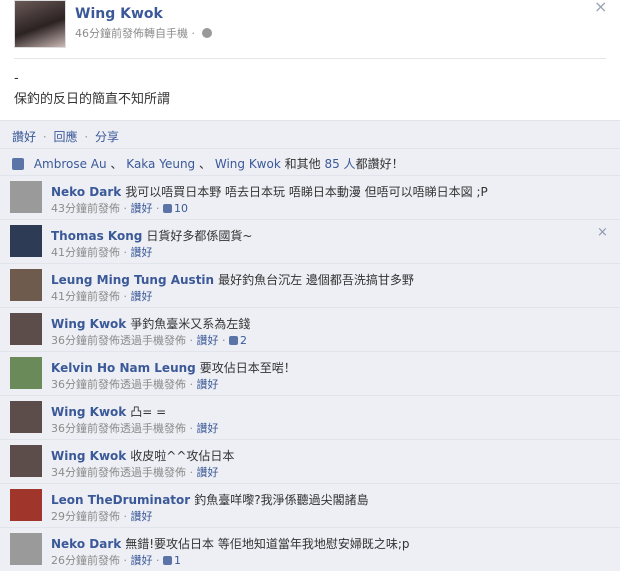  I want to click on likes-suffix: 都讚好！, so click(379, 164).